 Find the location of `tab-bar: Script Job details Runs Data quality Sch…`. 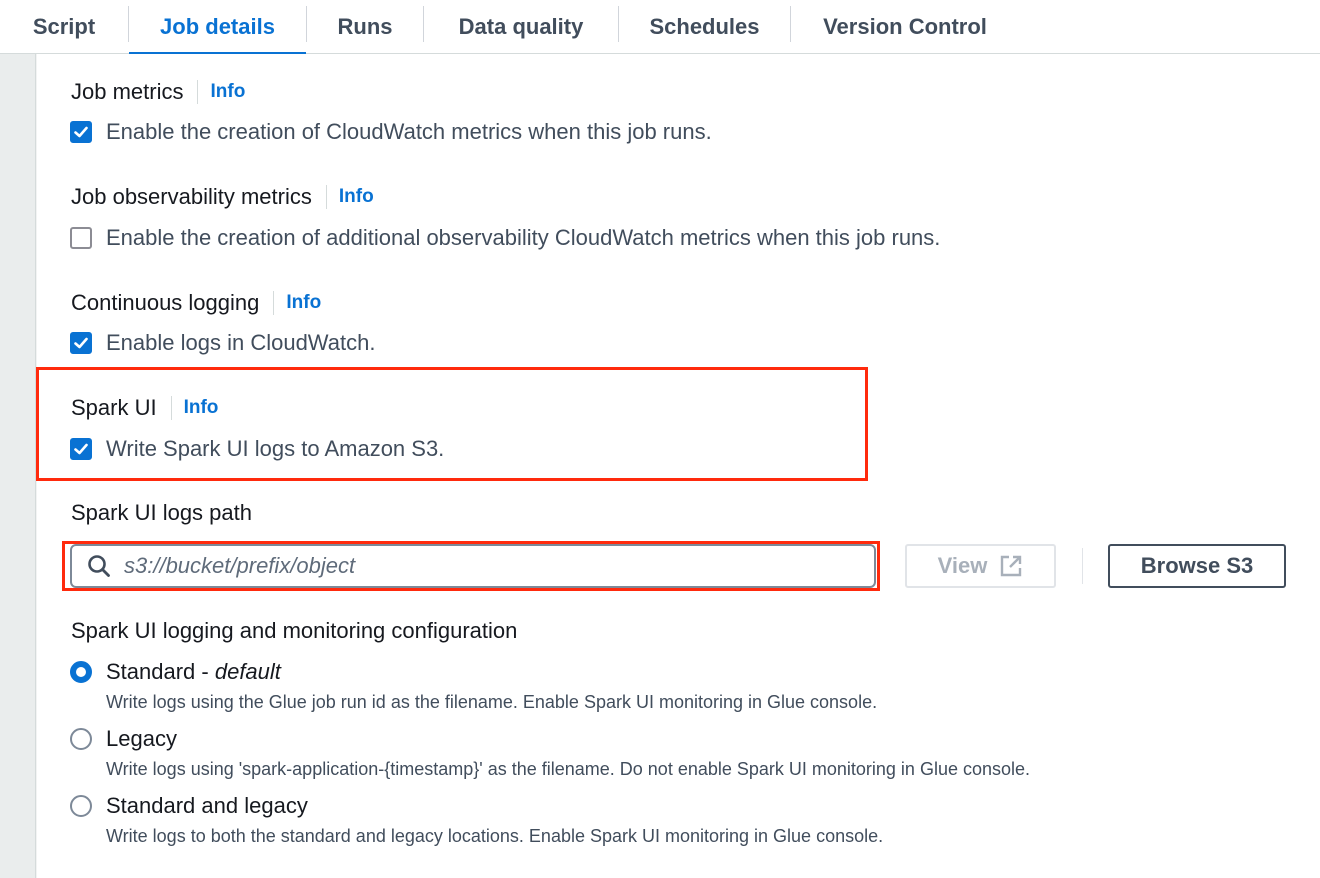

tab-bar: Script Job details Runs Data quality Sch… is located at coordinates (660, 27).